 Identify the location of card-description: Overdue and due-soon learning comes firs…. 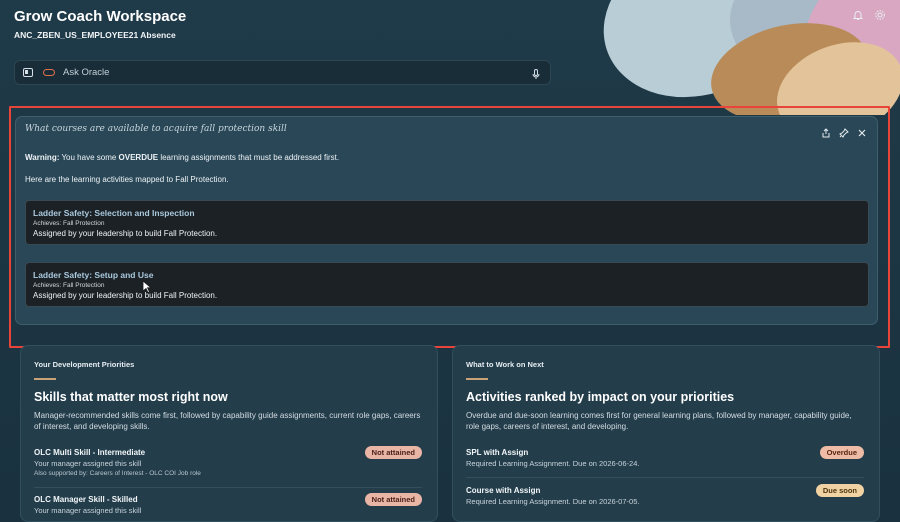
(659, 421).